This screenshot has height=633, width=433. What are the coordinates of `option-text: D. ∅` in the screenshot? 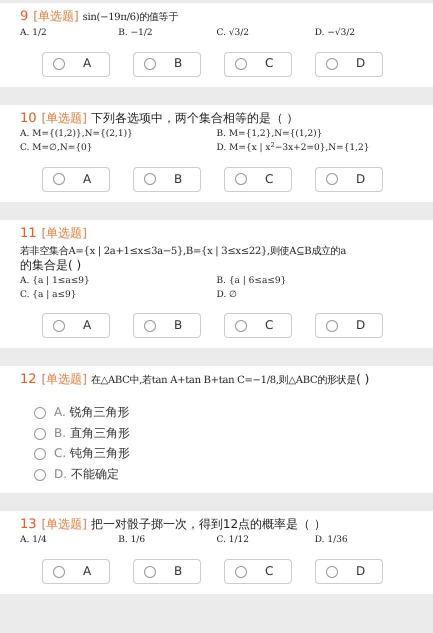 It's located at (227, 296).